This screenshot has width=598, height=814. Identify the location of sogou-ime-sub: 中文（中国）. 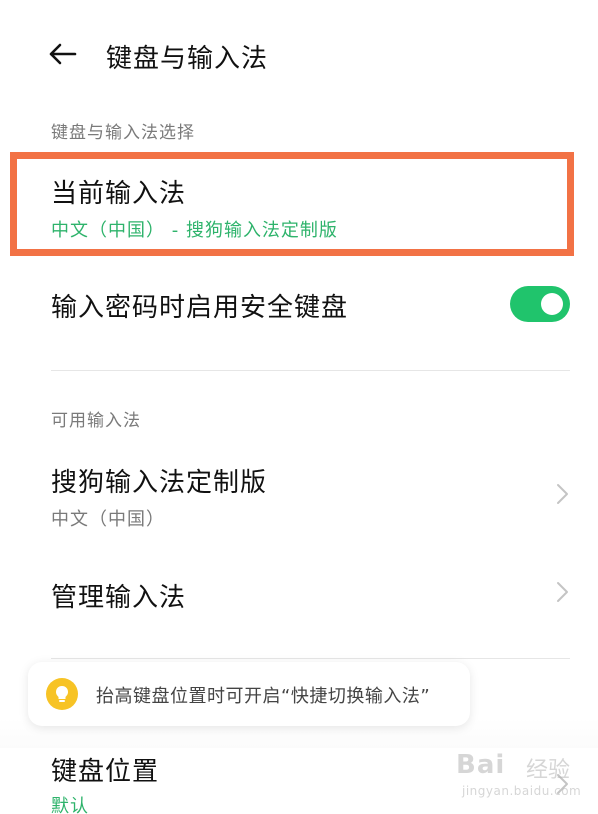
(108, 519).